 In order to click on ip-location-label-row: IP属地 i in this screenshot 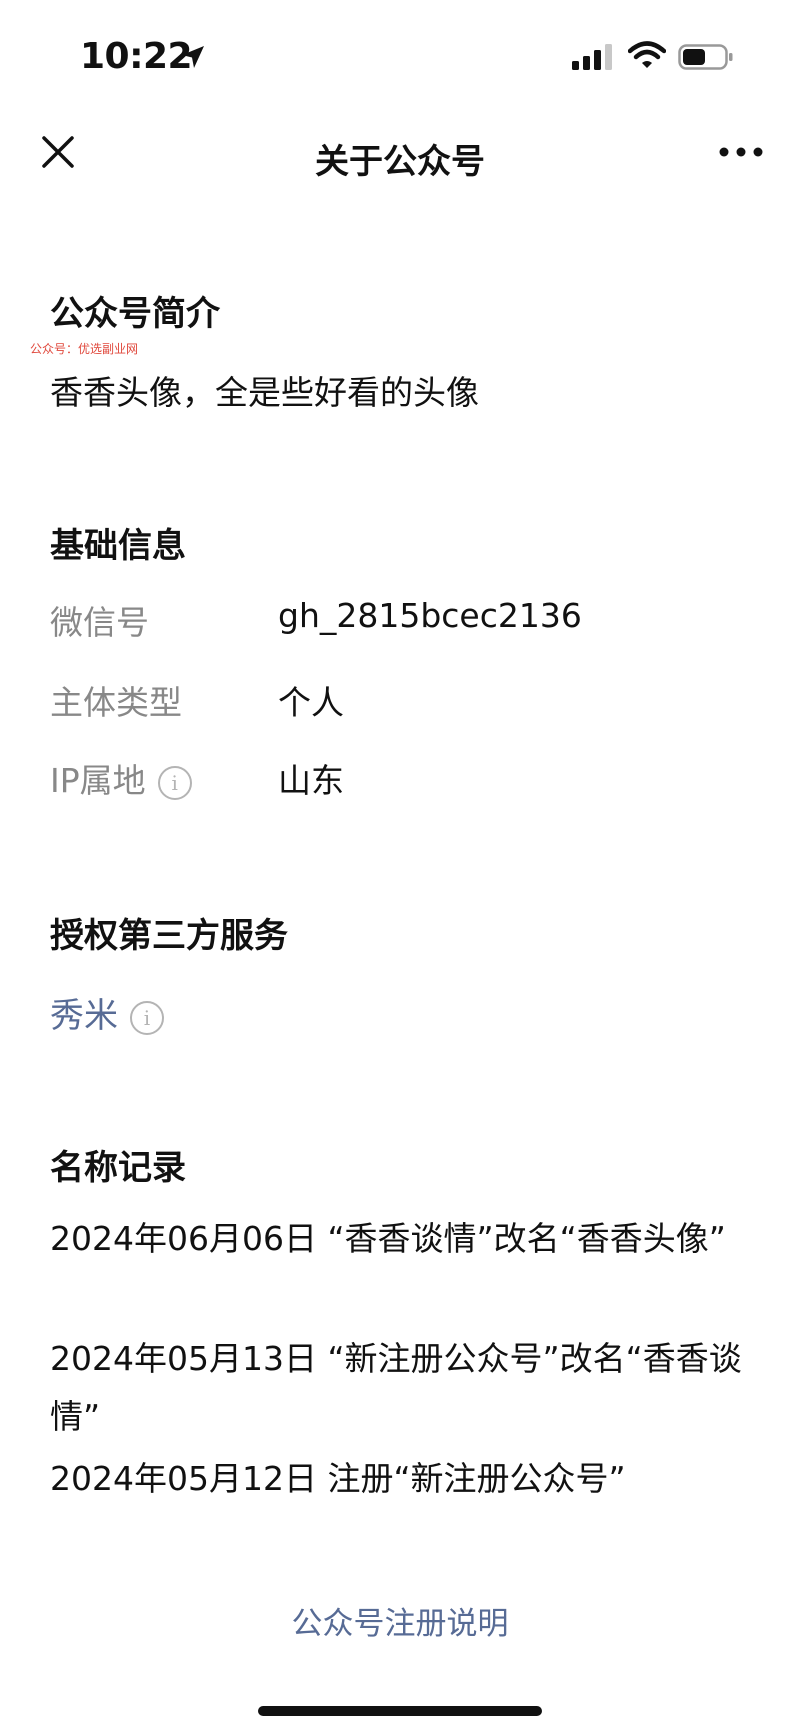, I will do `click(121, 778)`.